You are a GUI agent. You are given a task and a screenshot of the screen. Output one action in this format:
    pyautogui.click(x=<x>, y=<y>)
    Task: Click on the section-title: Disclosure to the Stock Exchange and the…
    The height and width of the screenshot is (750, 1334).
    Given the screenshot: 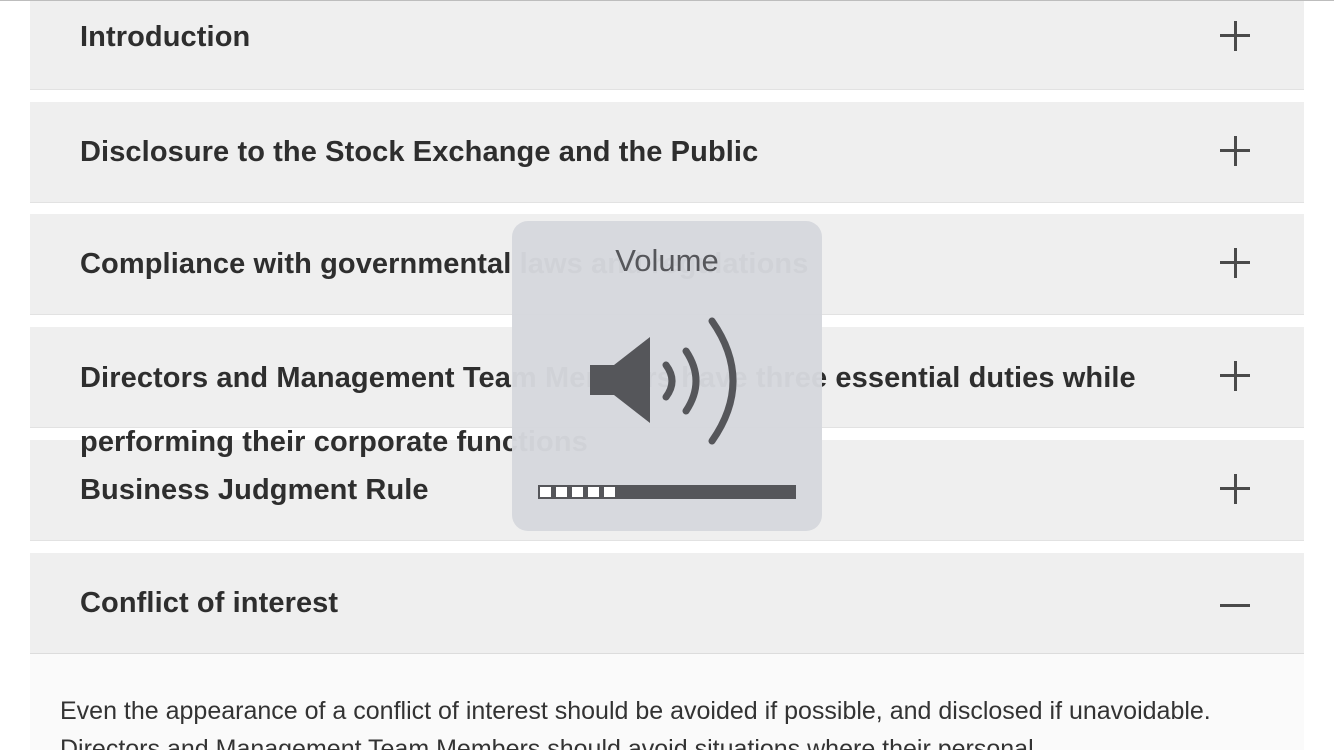 What is the action you would take?
    pyautogui.click(x=419, y=152)
    